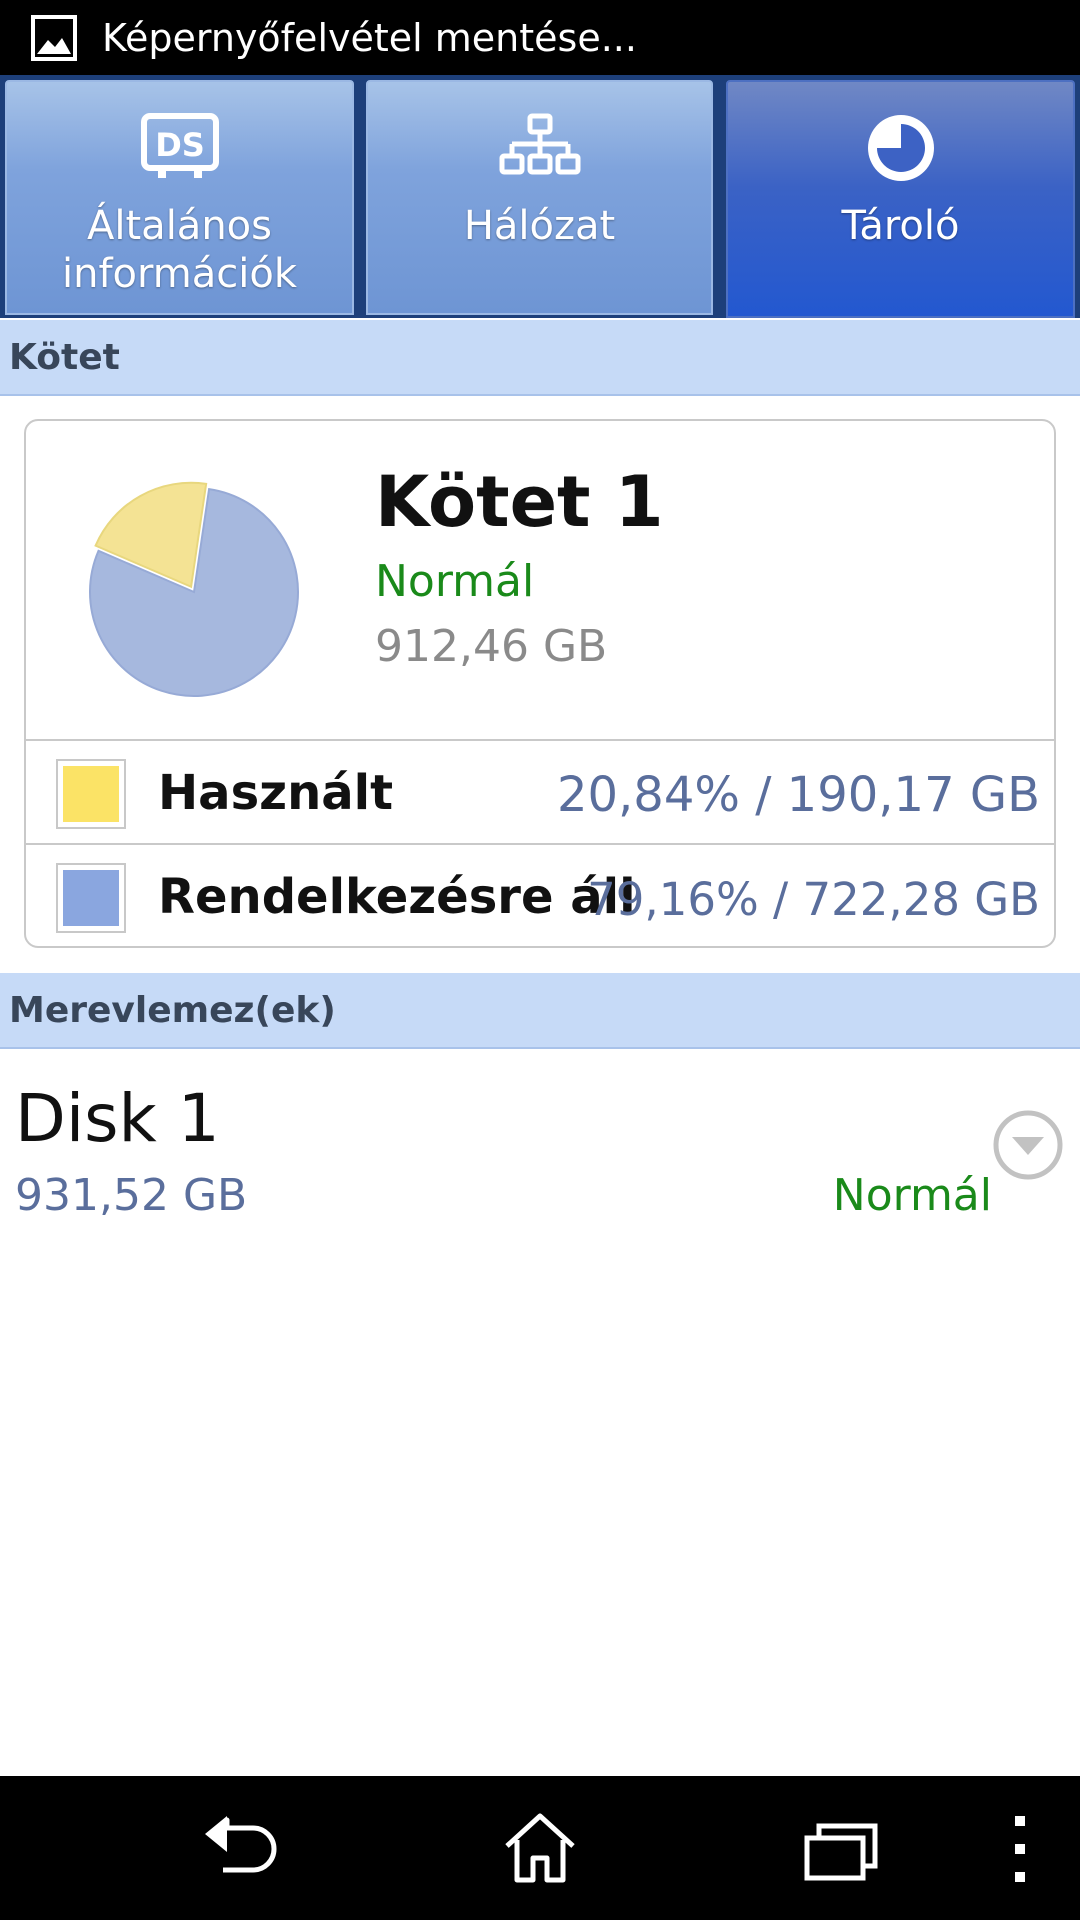  I want to click on disk-list-item: Disk 1 931,52 GB Normál, so click(540, 1140).